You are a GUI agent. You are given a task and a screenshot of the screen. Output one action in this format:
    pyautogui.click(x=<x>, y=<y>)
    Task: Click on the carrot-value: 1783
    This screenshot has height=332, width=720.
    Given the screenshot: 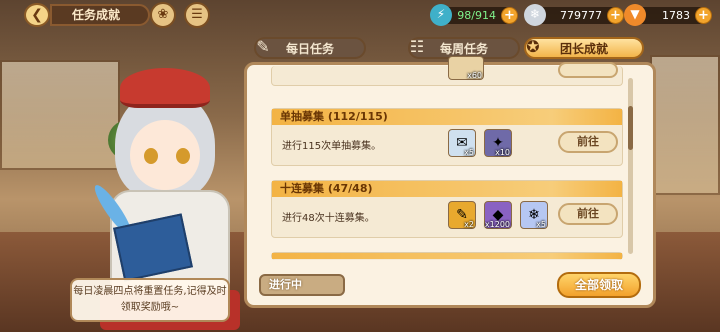 What is the action you would take?
    pyautogui.click(x=676, y=15)
    